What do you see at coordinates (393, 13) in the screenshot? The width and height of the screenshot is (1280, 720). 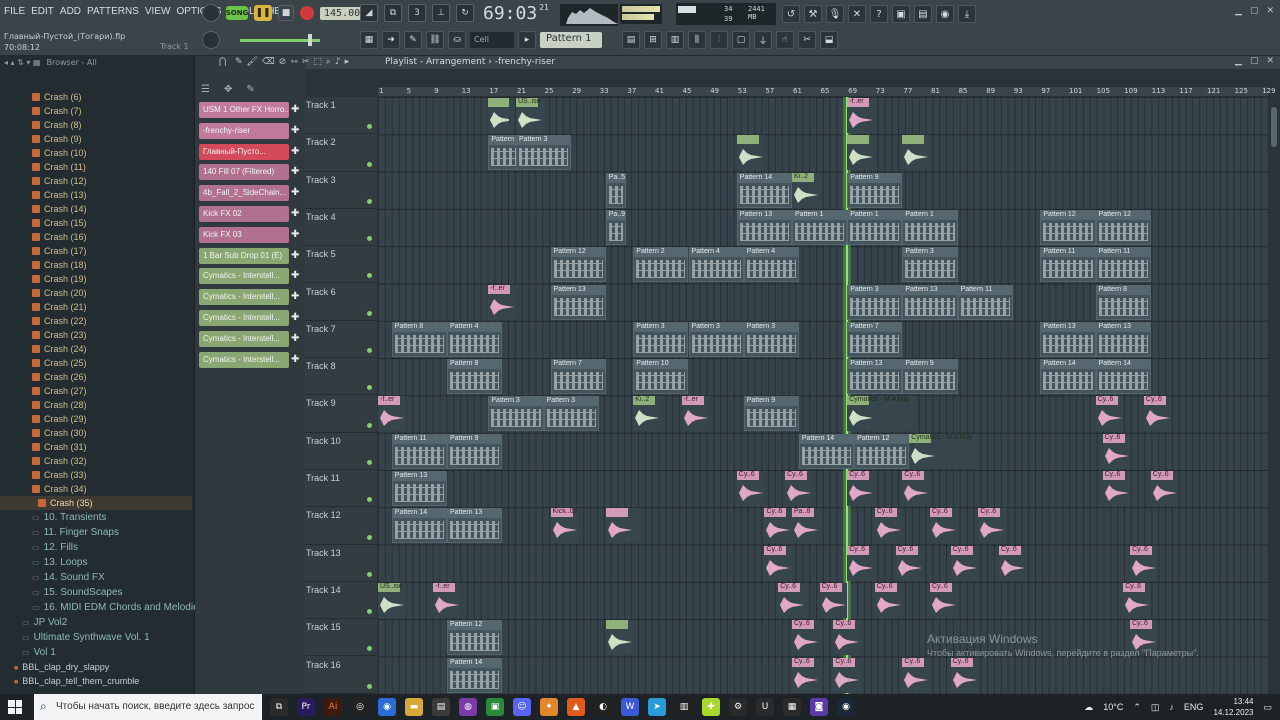 I see `wait-input-icon: ⧉` at bounding box center [393, 13].